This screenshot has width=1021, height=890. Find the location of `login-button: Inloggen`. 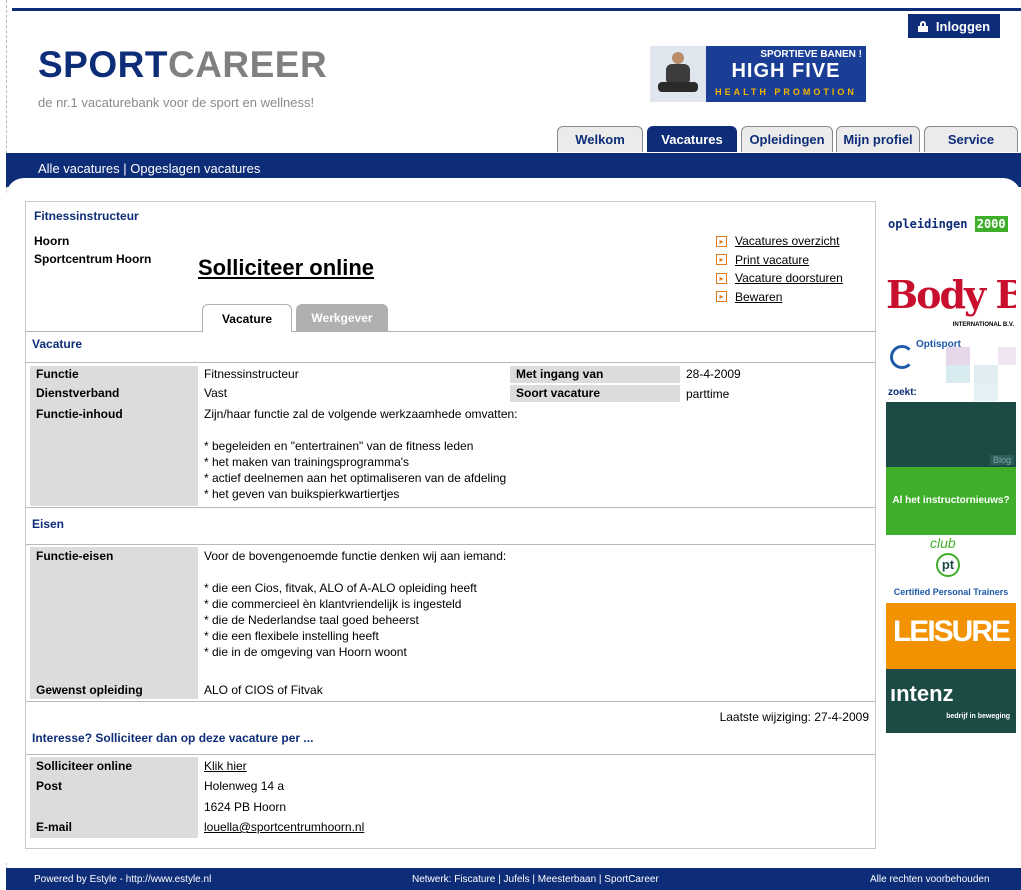

login-button: Inloggen is located at coordinates (954, 26).